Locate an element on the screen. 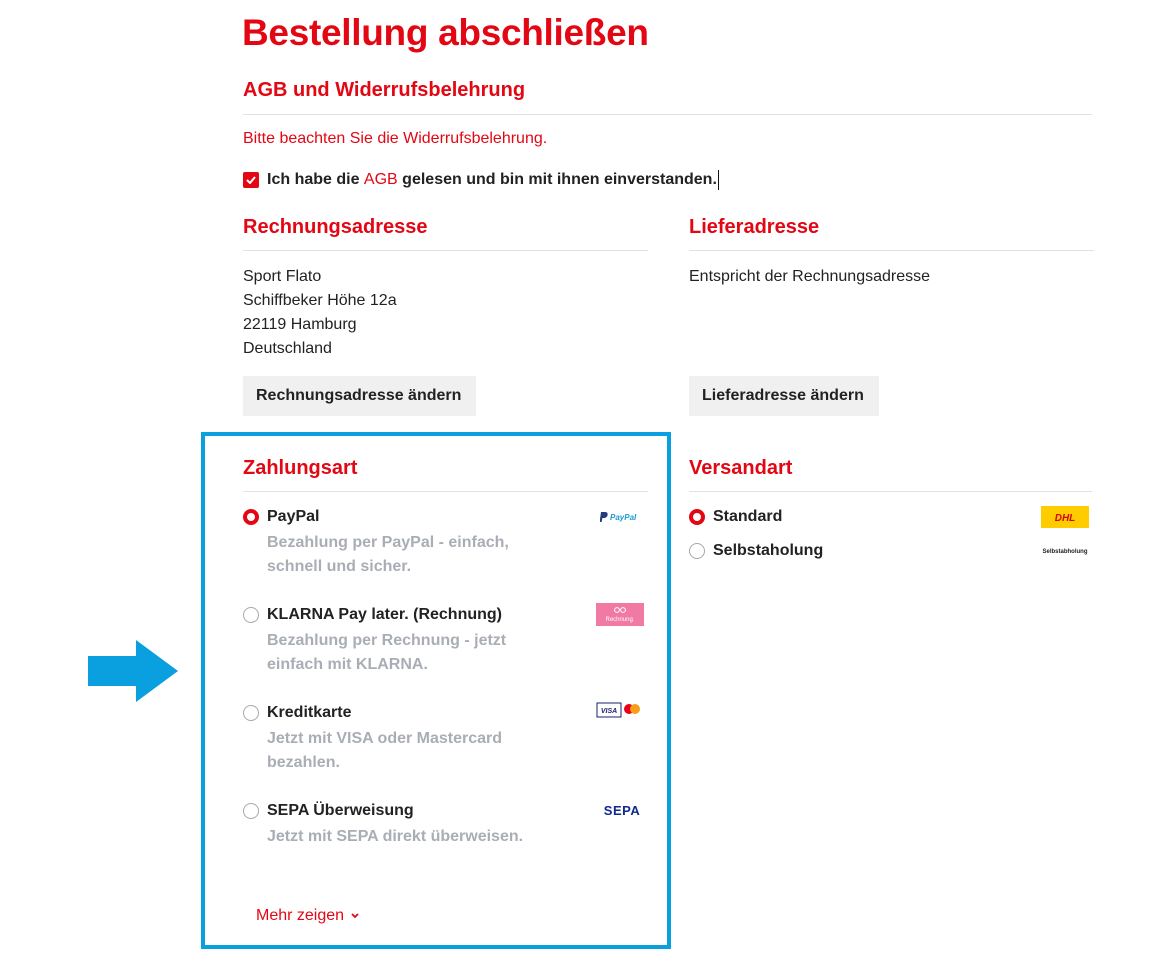 The width and height of the screenshot is (1161, 973). chevron-down-icon is located at coordinates (355, 916).